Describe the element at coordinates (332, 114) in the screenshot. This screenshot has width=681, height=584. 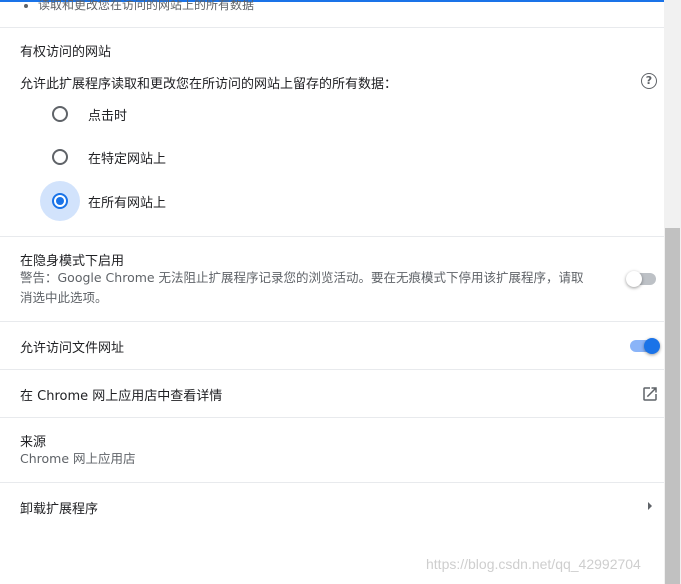
I see `radio-option-on-click: 点击时` at that location.